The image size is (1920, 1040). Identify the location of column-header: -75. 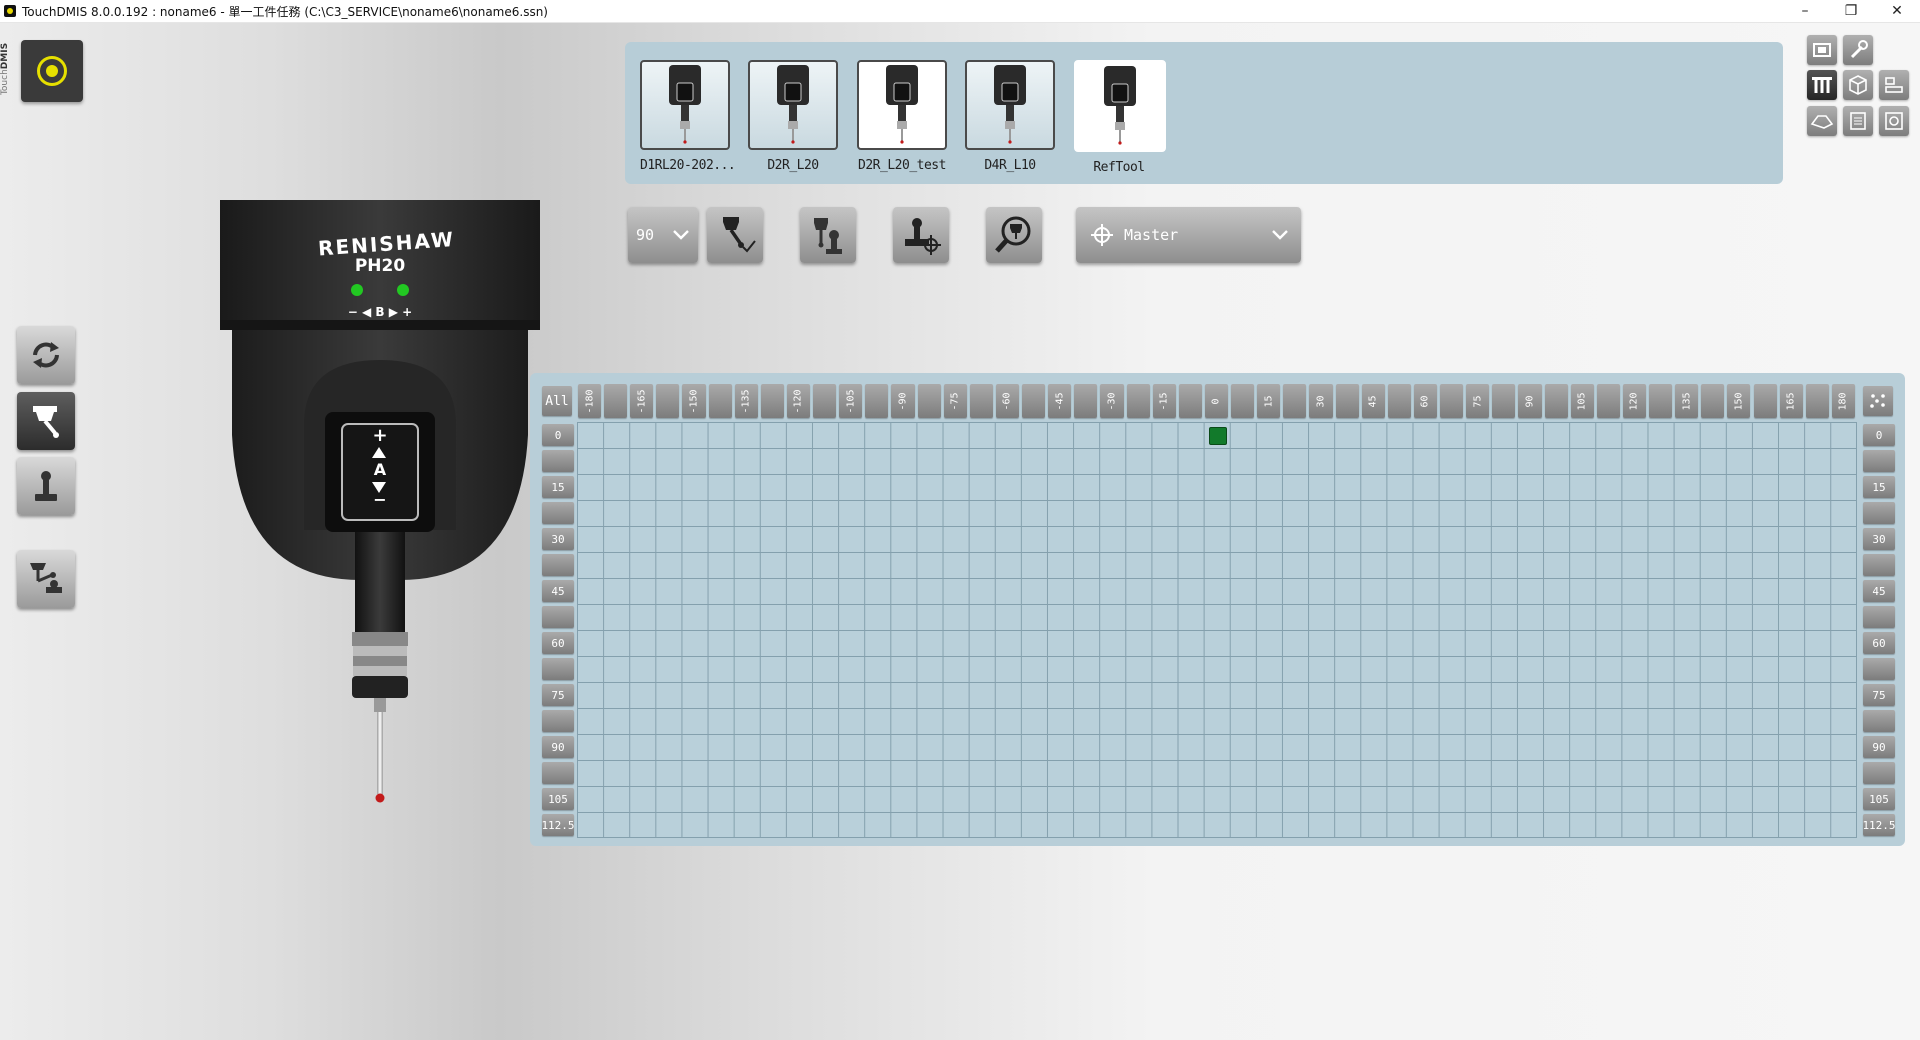
(955, 401).